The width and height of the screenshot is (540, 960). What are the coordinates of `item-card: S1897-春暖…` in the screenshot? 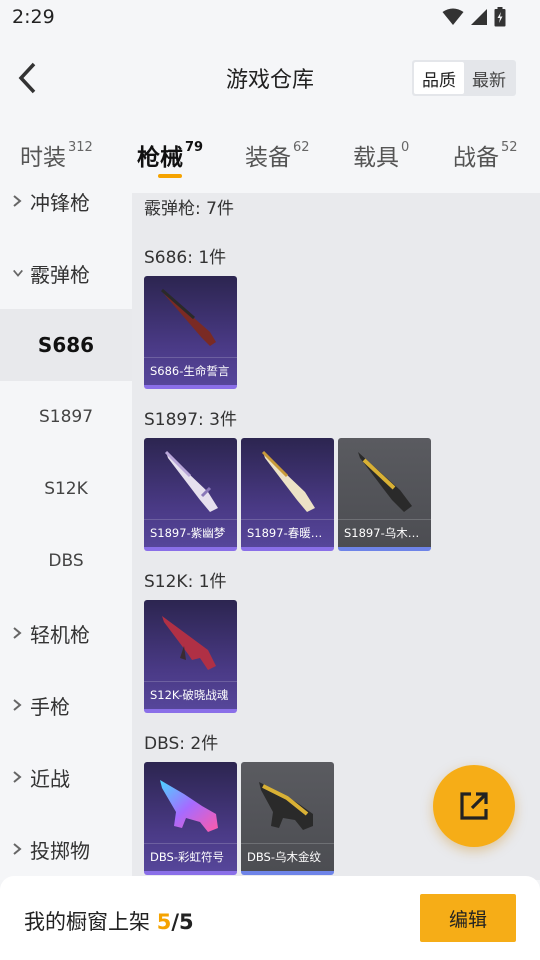 It's located at (287, 494).